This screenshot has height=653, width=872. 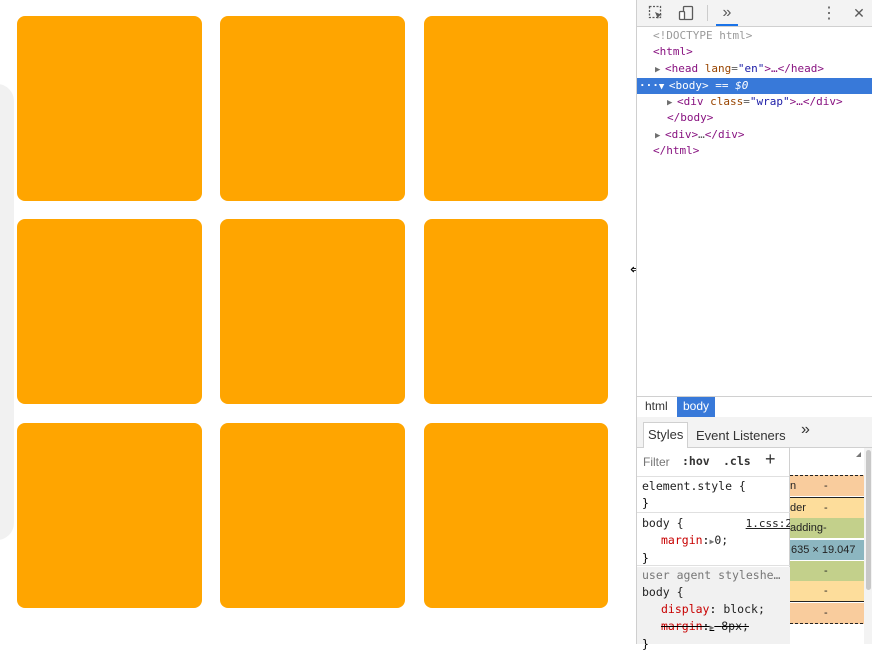 What do you see at coordinates (754, 86) in the screenshot?
I see `dom-body-node-selected: ···▼ <body> == $0` at bounding box center [754, 86].